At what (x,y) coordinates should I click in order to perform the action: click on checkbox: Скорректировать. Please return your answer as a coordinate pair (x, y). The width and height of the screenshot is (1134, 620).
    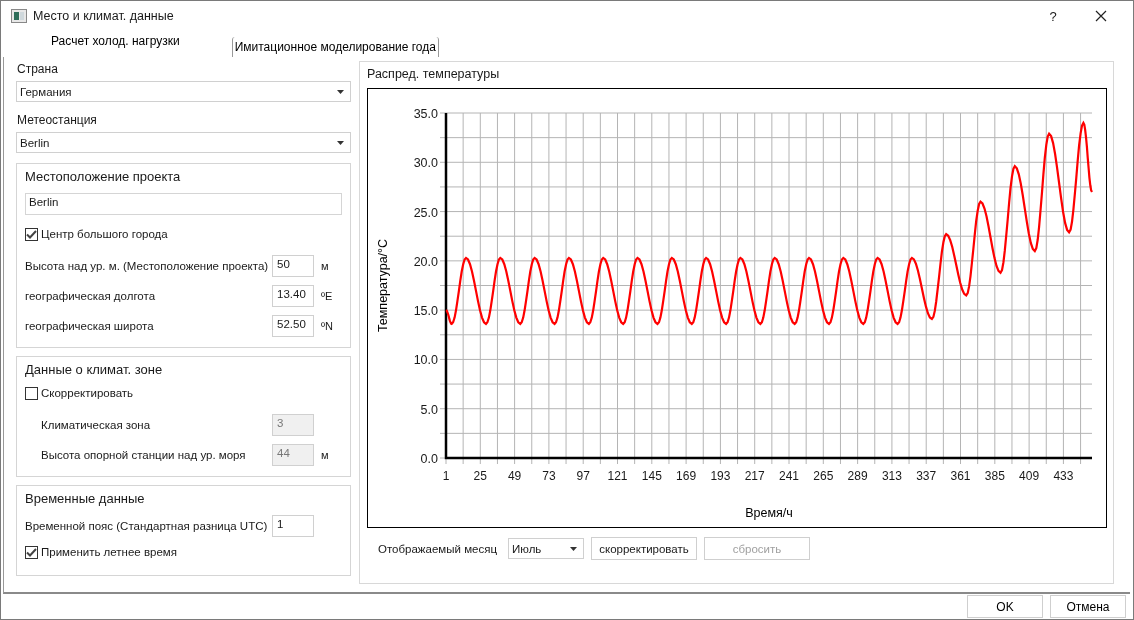
    Looking at the image, I should click on (183, 393).